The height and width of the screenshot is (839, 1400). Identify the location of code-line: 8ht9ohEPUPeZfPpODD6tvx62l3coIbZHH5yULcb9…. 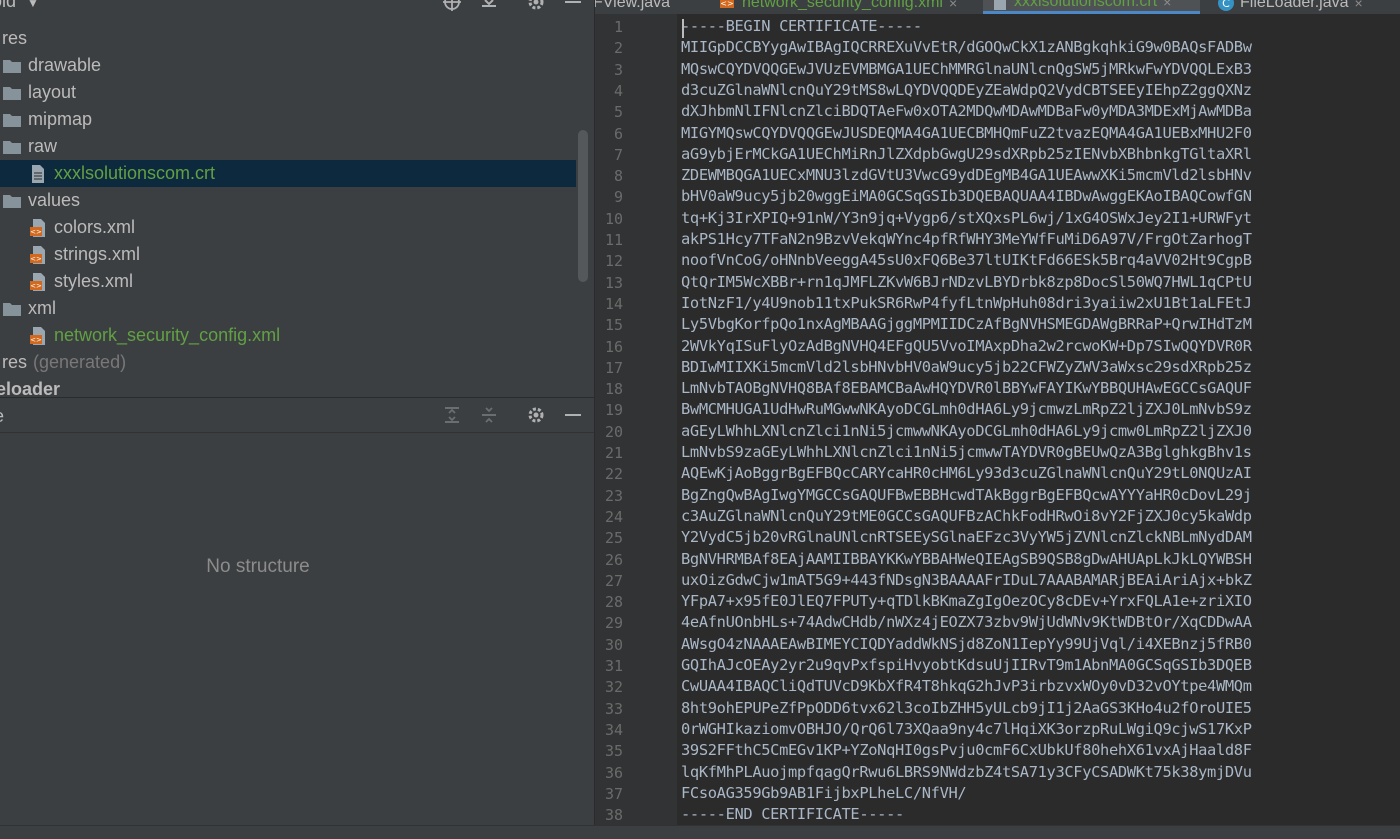
(966, 707).